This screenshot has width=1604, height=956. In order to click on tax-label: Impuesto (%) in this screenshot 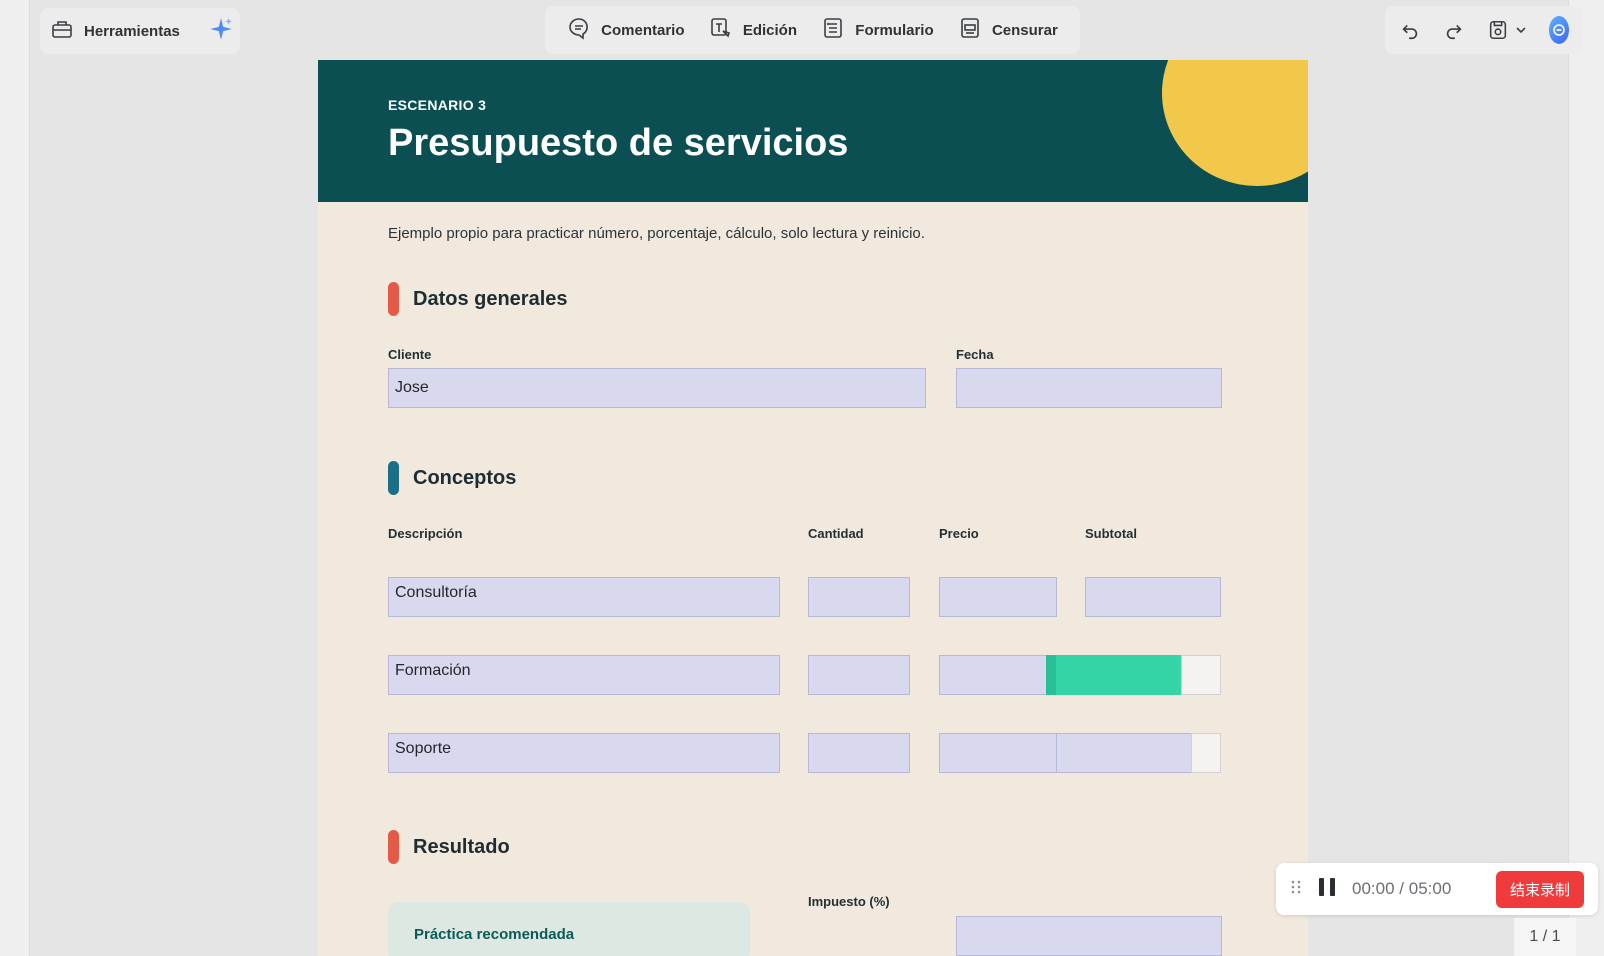, I will do `click(849, 901)`.